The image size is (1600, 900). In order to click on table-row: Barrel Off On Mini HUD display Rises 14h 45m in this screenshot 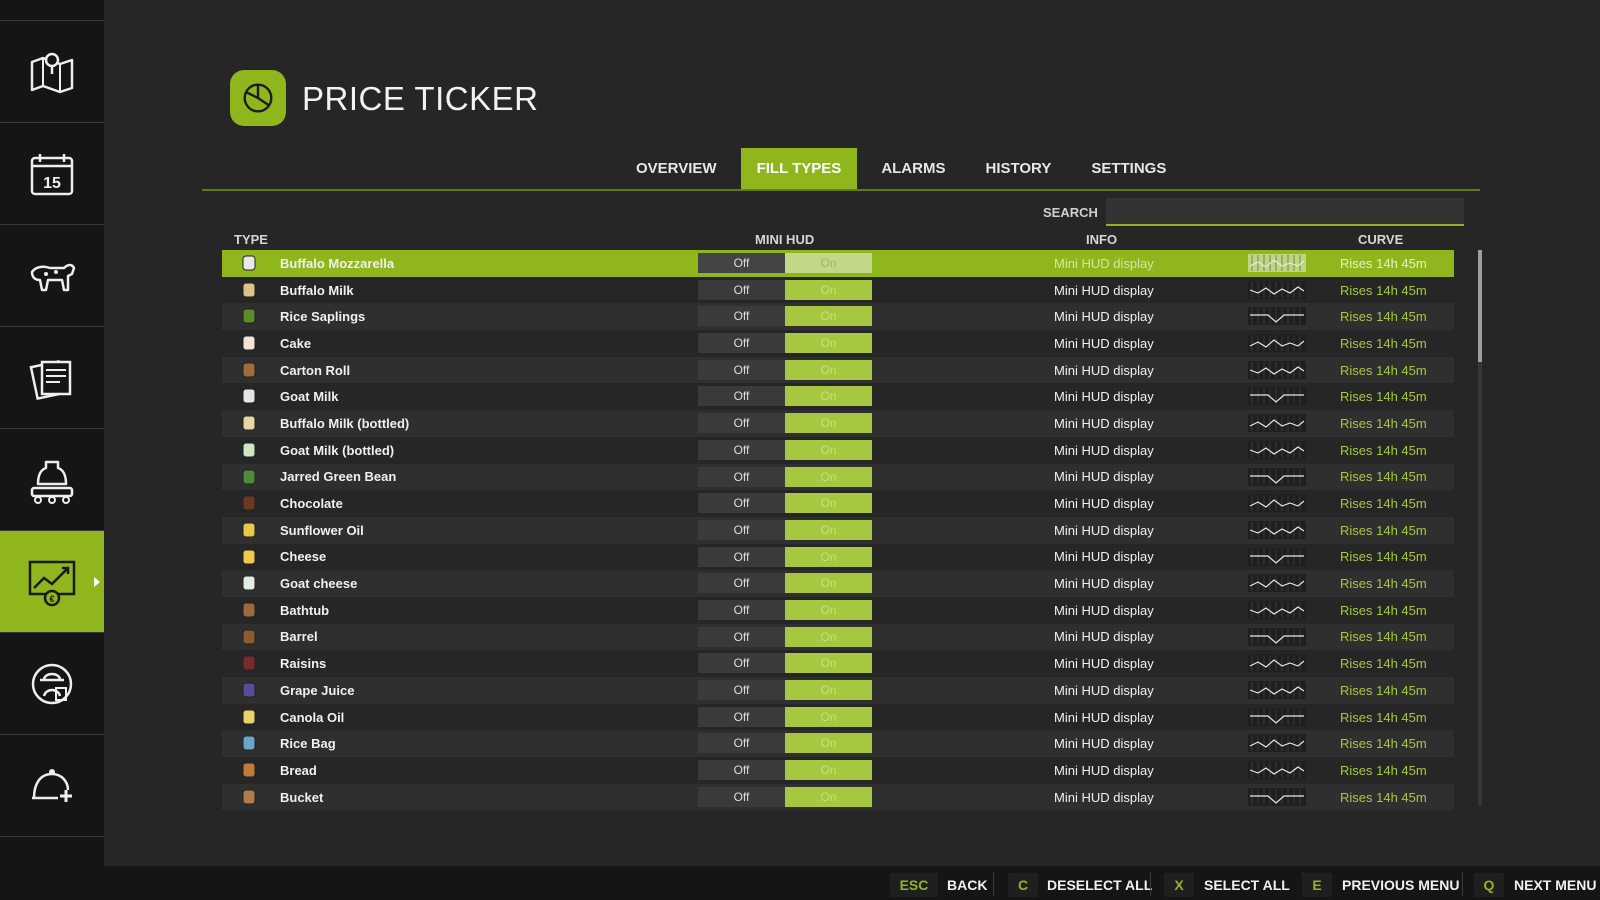, I will do `click(838, 637)`.